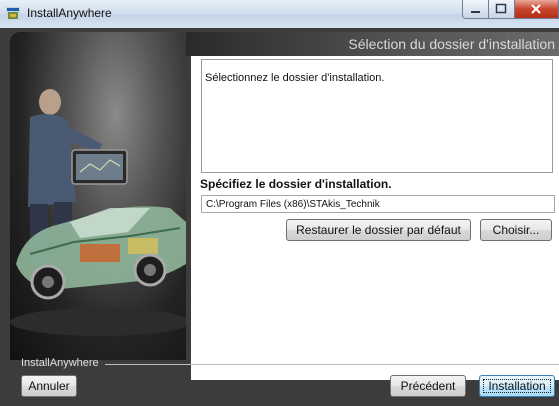 The height and width of the screenshot is (406, 559). I want to click on maximize-button, so click(502, 9).